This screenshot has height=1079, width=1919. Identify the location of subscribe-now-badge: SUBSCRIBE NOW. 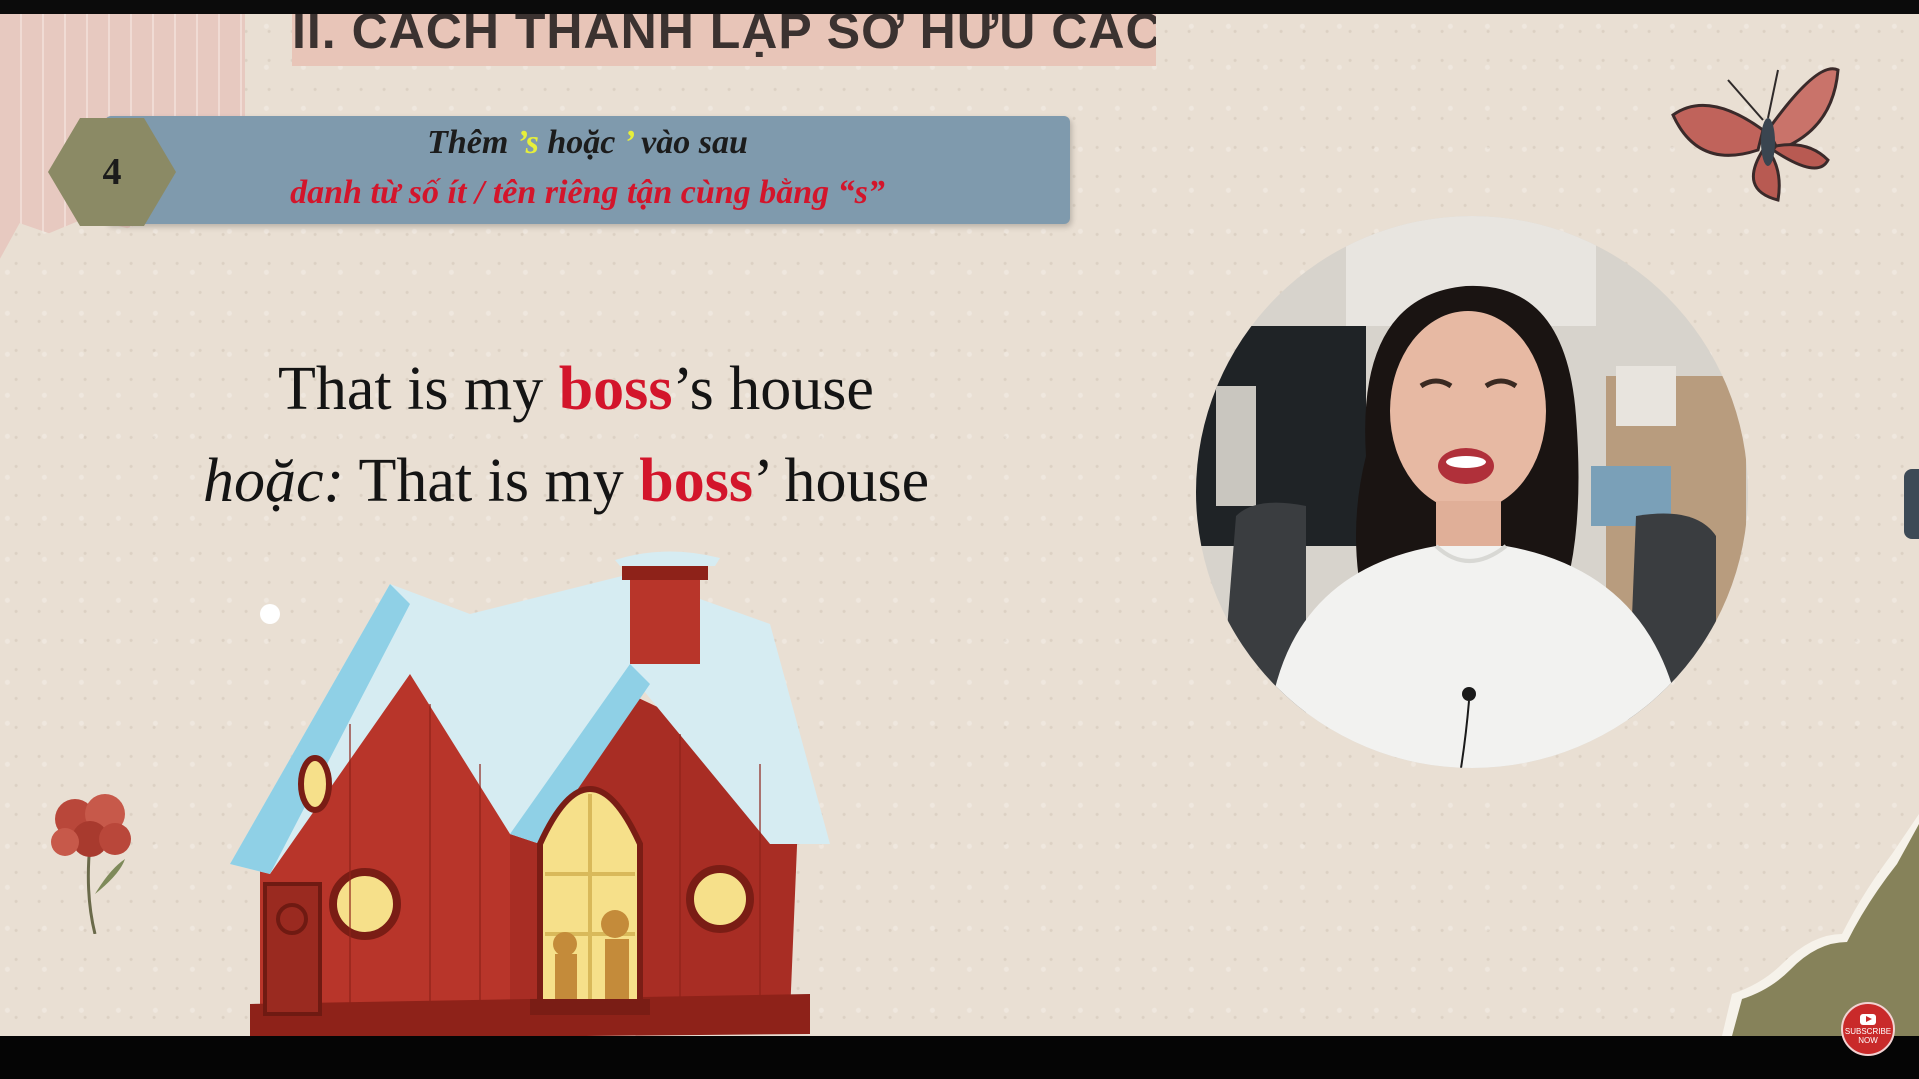
(1868, 1029).